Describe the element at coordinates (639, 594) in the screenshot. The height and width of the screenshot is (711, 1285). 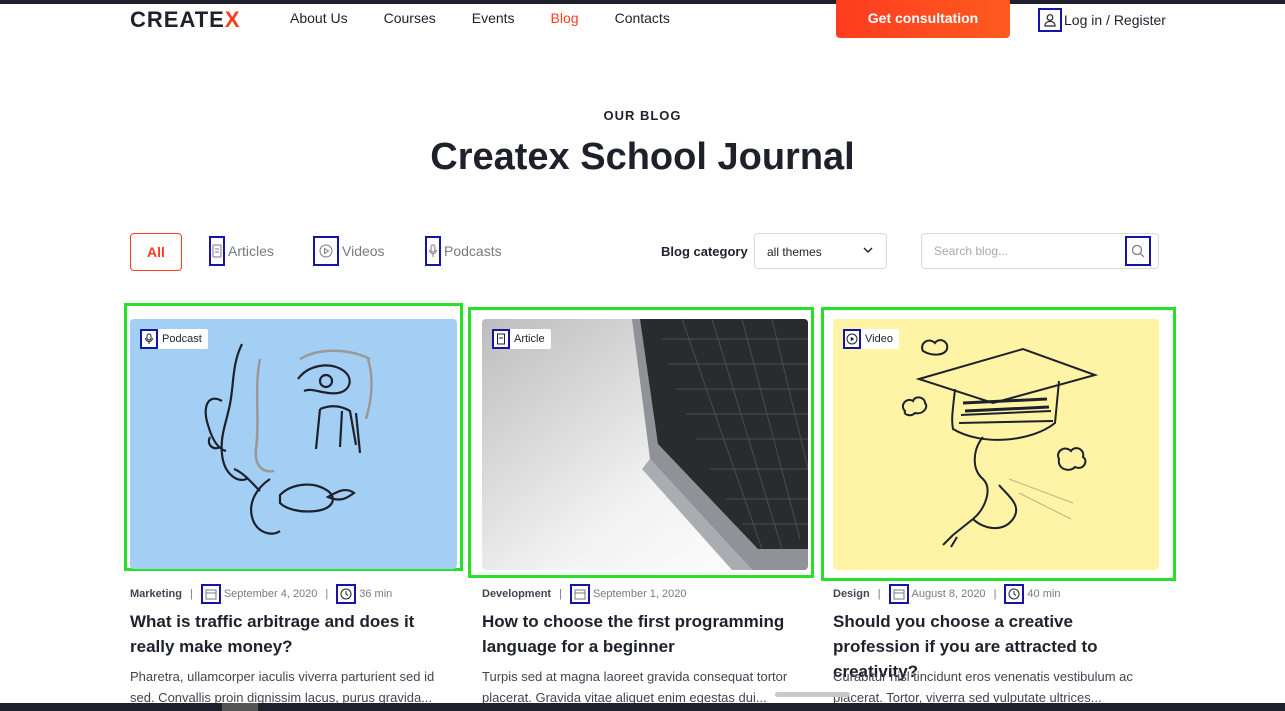
I see `card-date: September 1, 2020` at that location.